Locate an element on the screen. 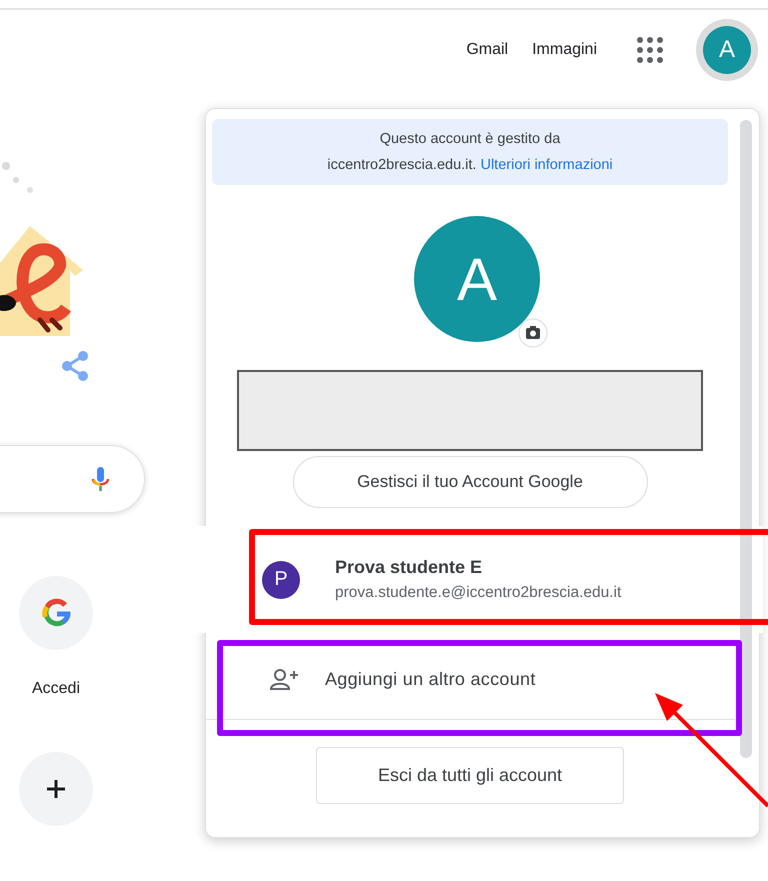 This screenshot has width=768, height=881. more-info-link: Ulteriori informazioni is located at coordinates (546, 165).